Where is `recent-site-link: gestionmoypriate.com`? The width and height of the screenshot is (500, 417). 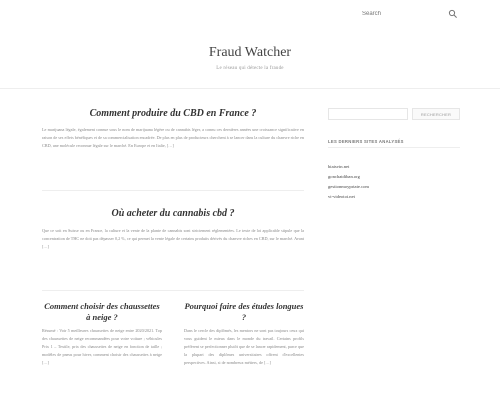 recent-site-link: gestionmoypriate.com is located at coordinates (348, 187).